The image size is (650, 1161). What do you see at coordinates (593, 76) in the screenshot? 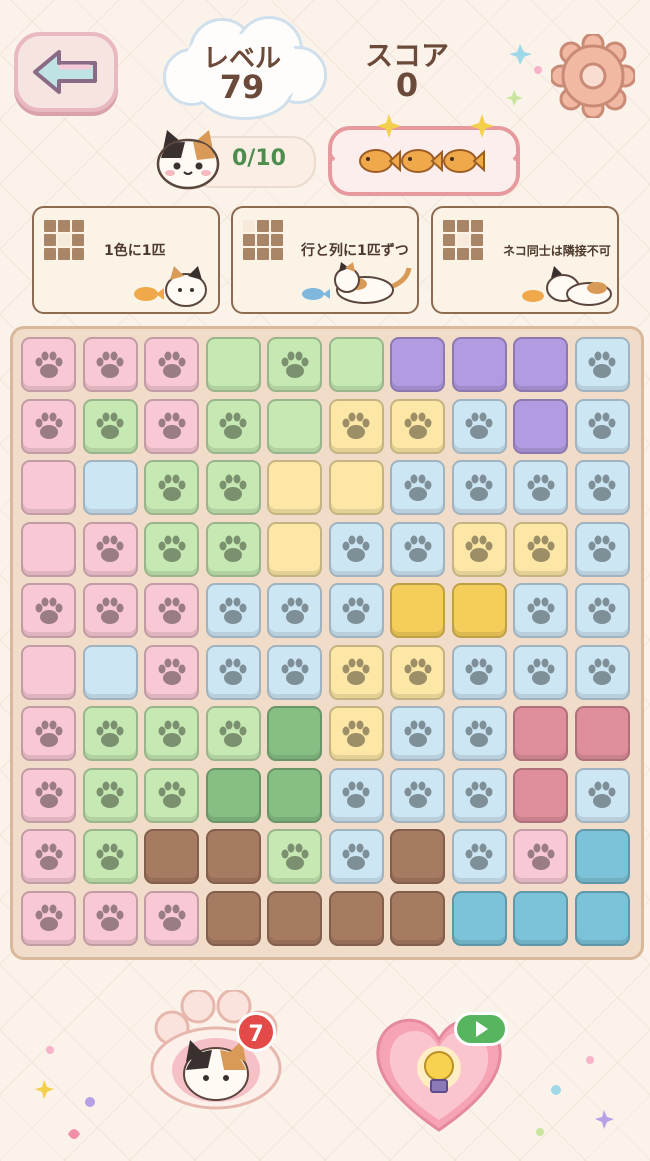
I see `settings-button` at bounding box center [593, 76].